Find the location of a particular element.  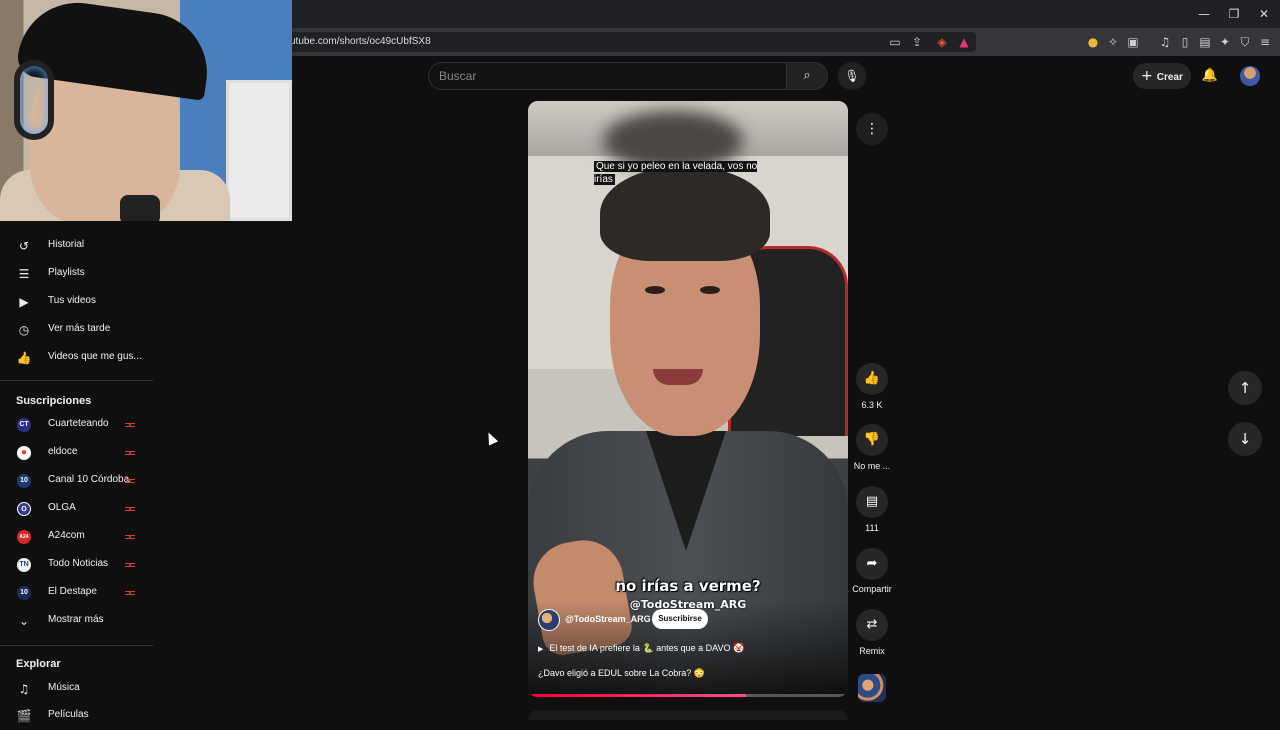

channel-avatar is located at coordinates (549, 620).